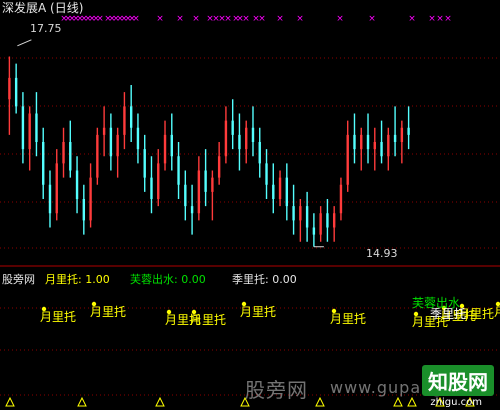 The height and width of the screenshot is (410, 500). Describe the element at coordinates (256, 19) in the screenshot. I see `cross-markers-row: ×××××××××× ×××××××× × × × ×××× ××× ×× × × × × × × × ×` at that location.